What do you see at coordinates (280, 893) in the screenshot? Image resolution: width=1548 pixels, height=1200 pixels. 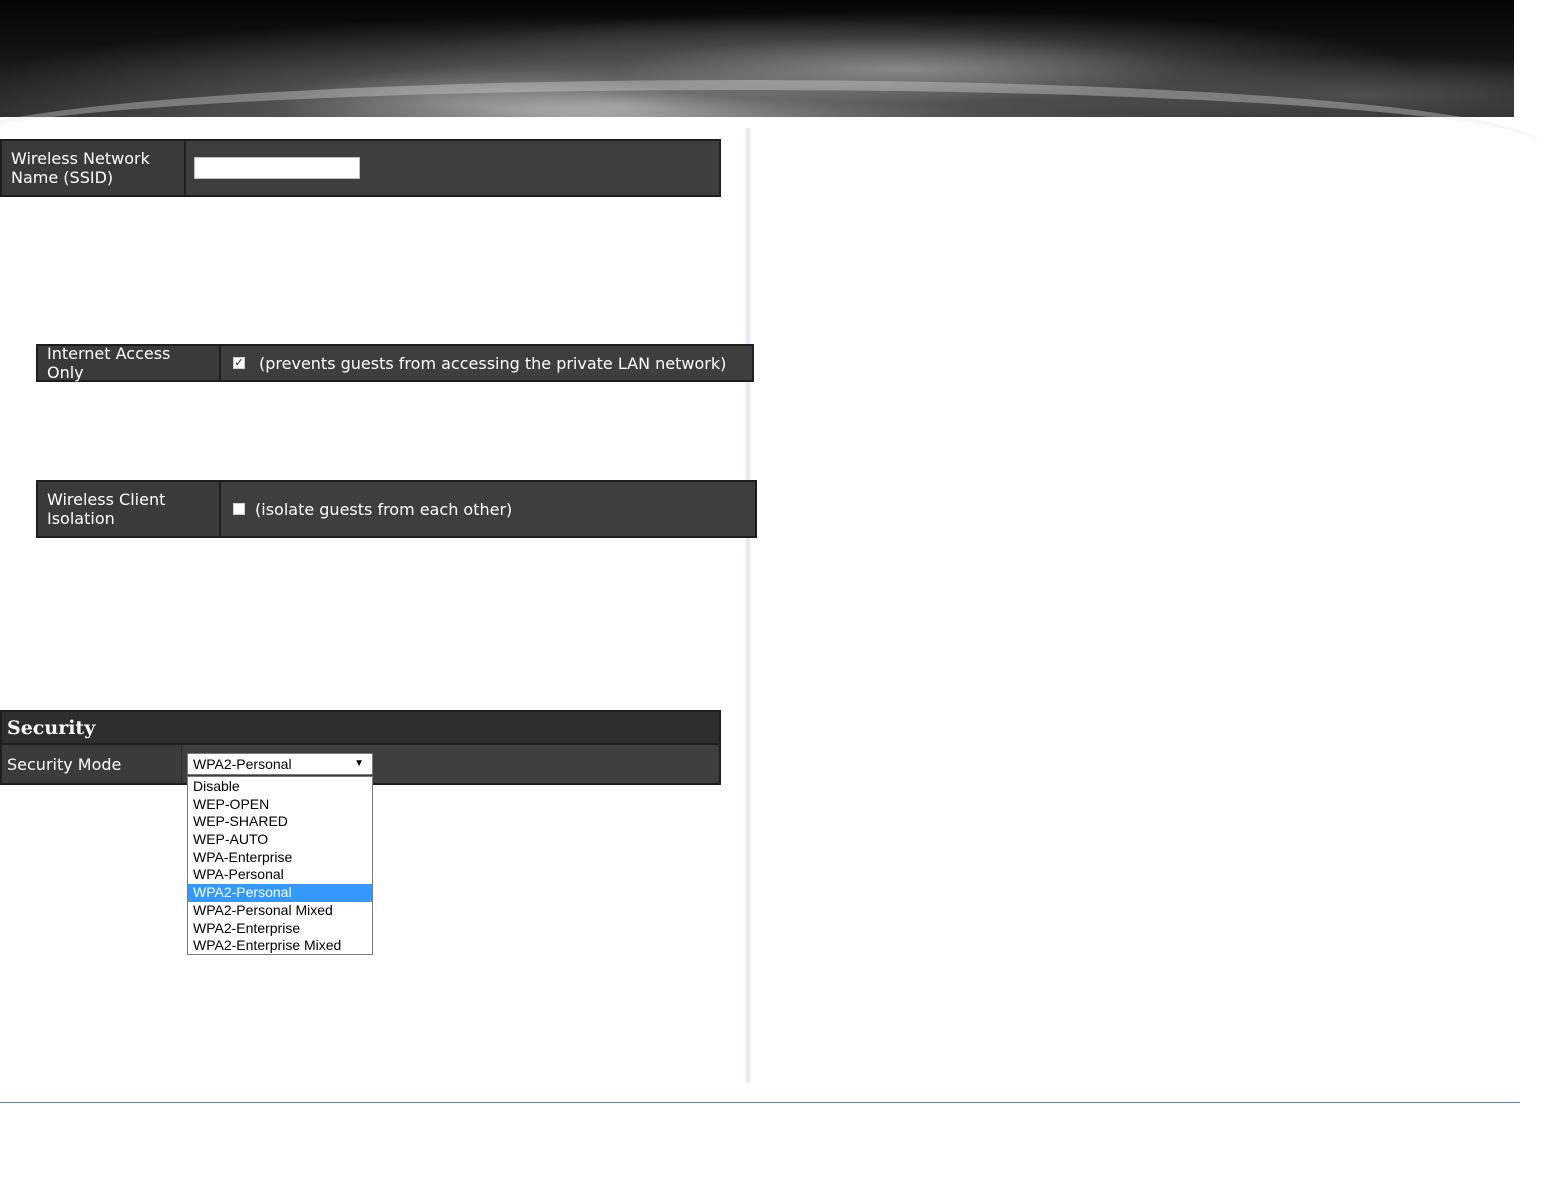 I see `dropdown-option-wpa2-personal: WPA2-Personal` at bounding box center [280, 893].